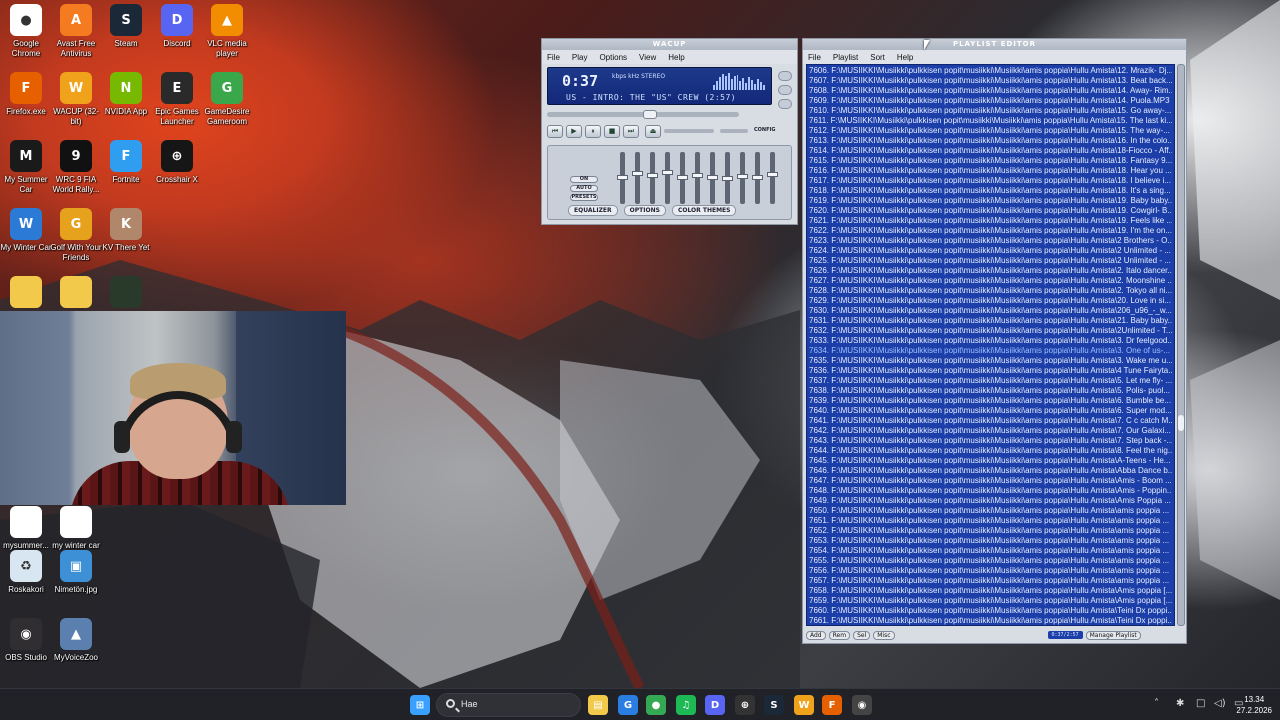 The height and width of the screenshot is (720, 1280). What do you see at coordinates (715, 705) in the screenshot?
I see `taskbar-discord-icon: D` at bounding box center [715, 705].